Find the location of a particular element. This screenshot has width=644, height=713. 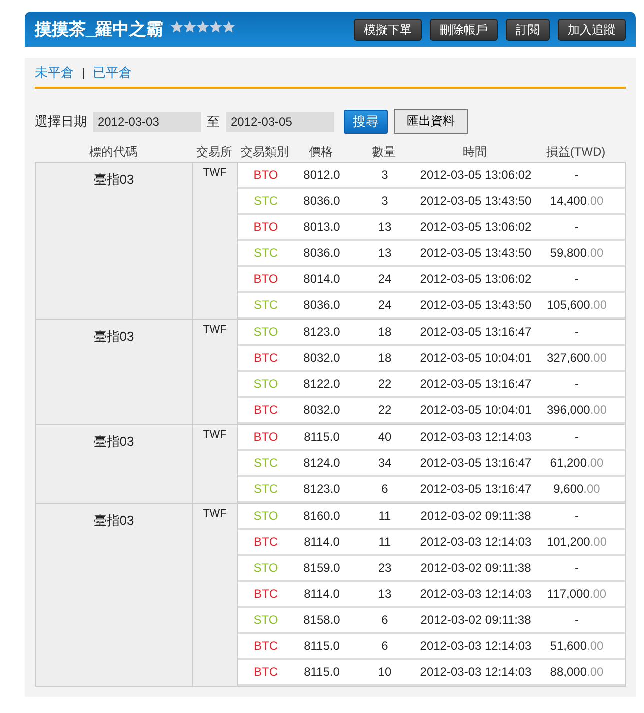

profit-cell-text: 9,600.00 is located at coordinates (577, 489).